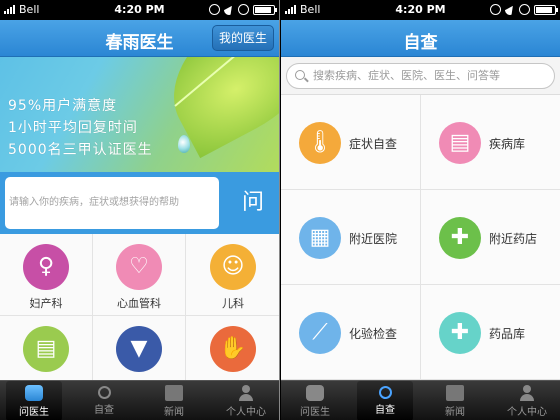  I want to click on heart-icon: ♡, so click(139, 267).